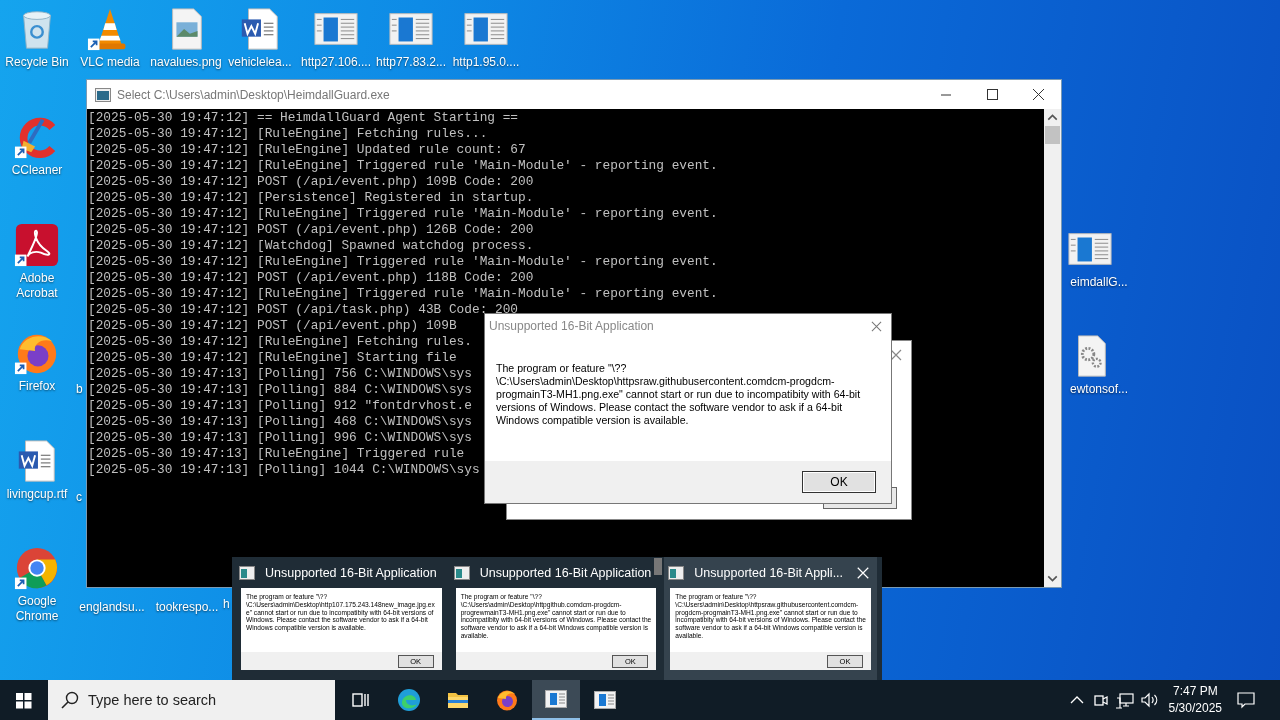  What do you see at coordinates (311, 182) in the screenshot?
I see `console-line: [2025-05-30 19:47:12] POST (/api/event.php) 109B Code: 200` at bounding box center [311, 182].